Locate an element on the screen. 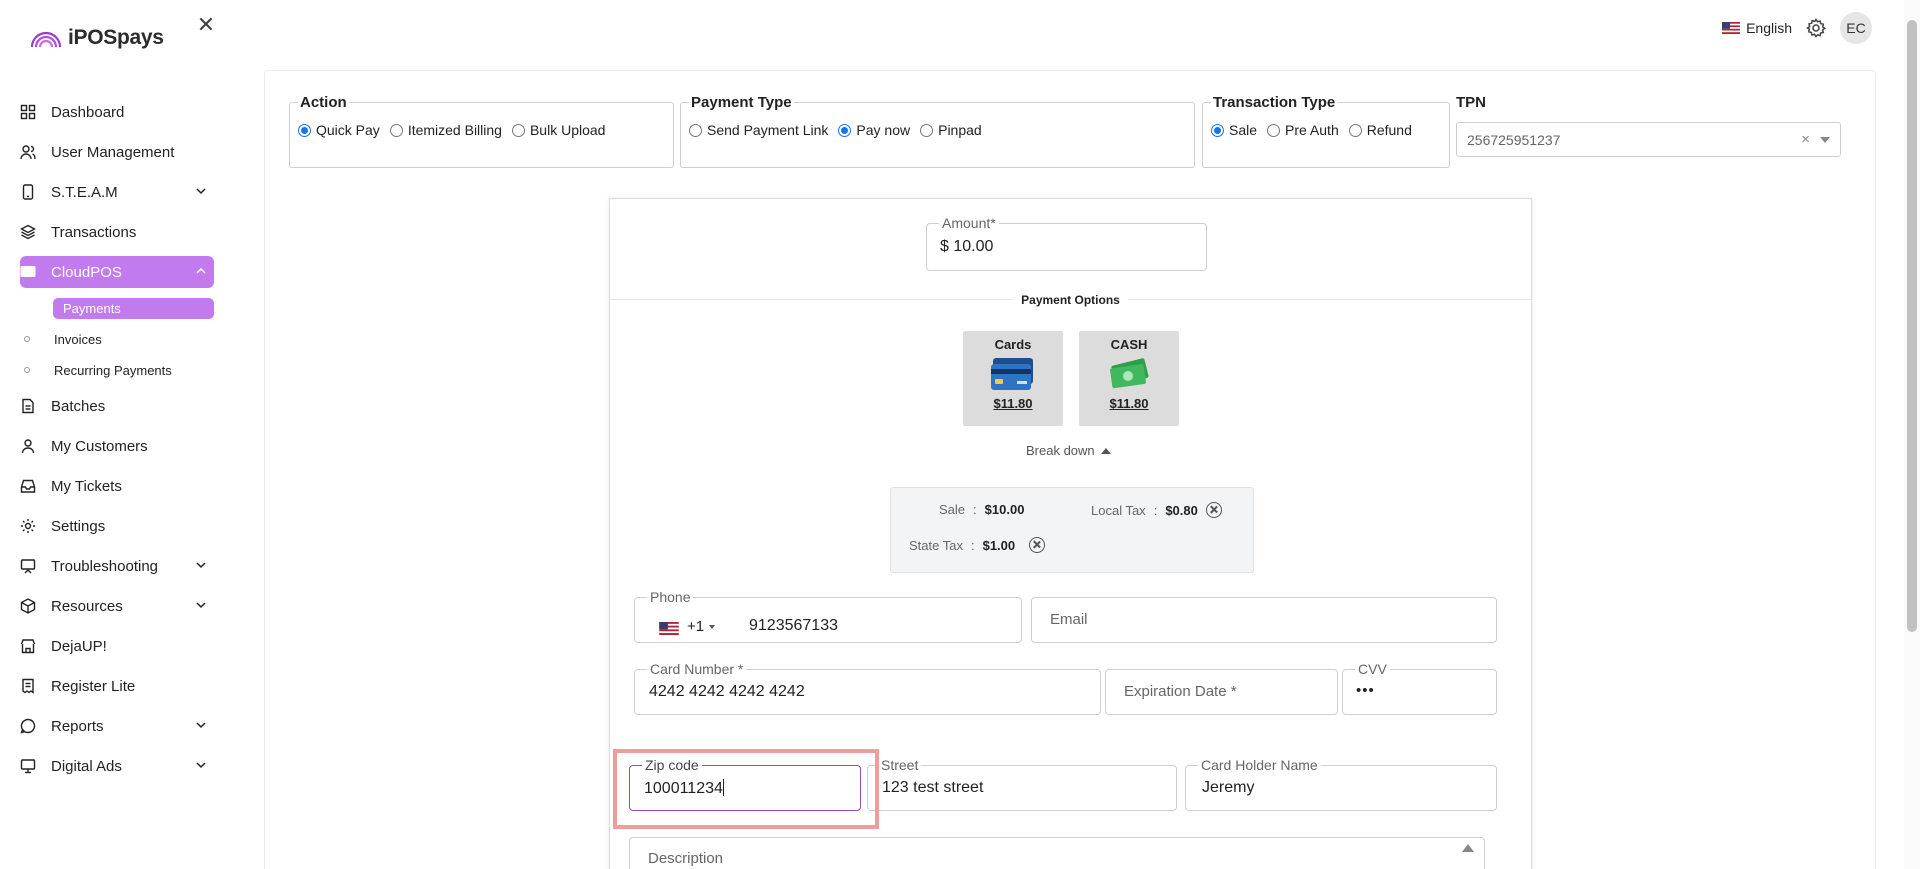 This screenshot has width=1920, height=869. sidebar-item-label: Troubleshooting is located at coordinates (105, 566).